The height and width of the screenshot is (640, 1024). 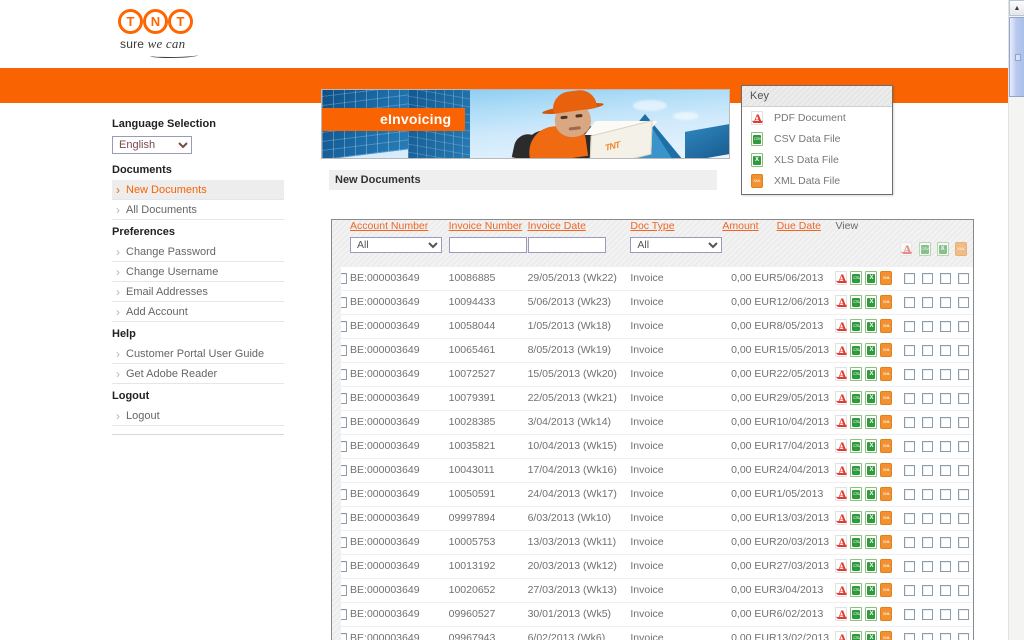 What do you see at coordinates (557, 226) in the screenshot?
I see `sort-link-invoice-date: Invoice Date` at bounding box center [557, 226].